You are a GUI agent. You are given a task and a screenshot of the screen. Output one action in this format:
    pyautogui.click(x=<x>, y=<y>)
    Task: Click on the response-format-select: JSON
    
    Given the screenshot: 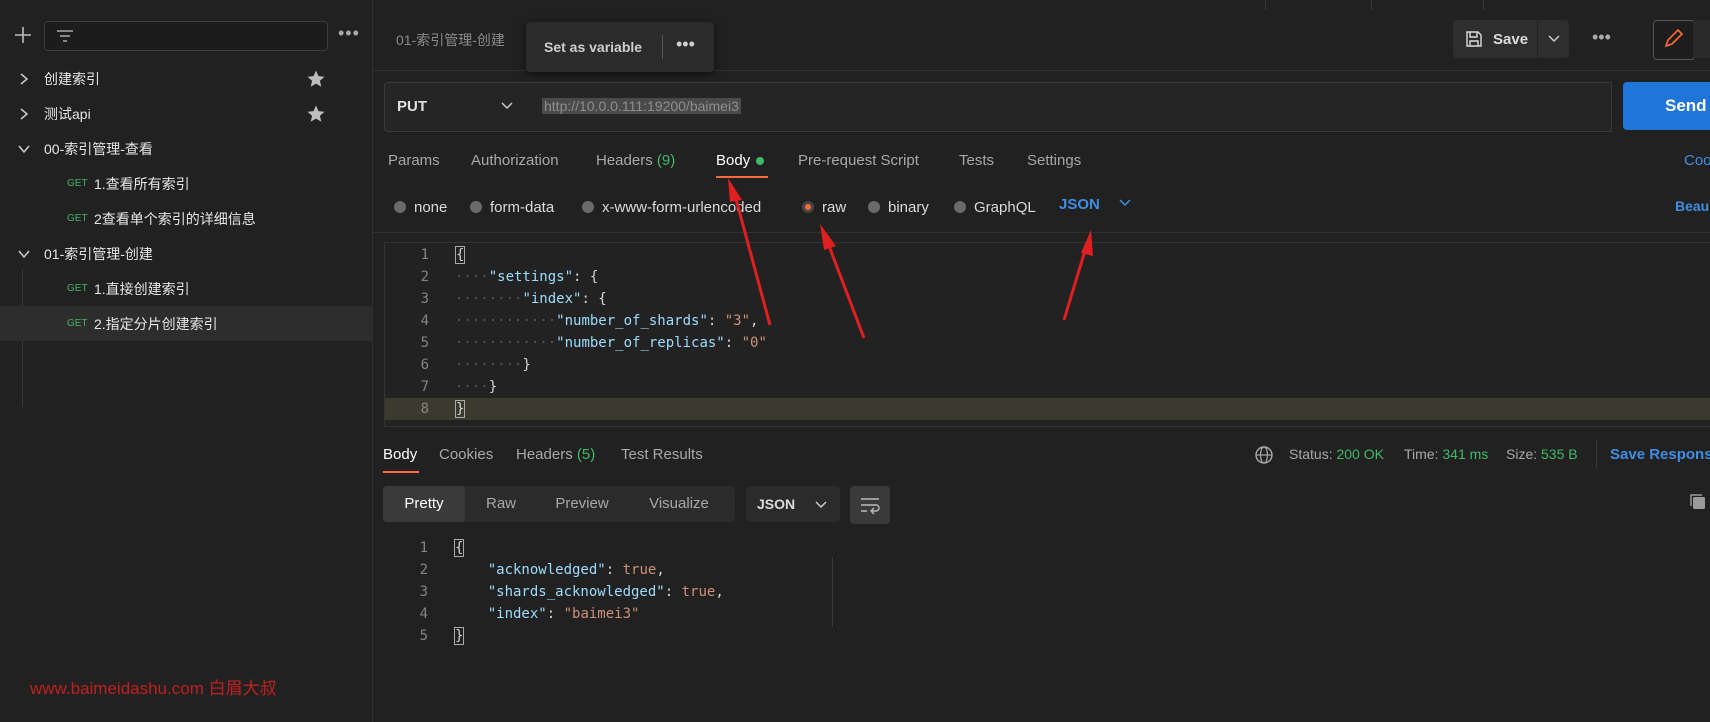 What is the action you would take?
    pyautogui.click(x=793, y=504)
    